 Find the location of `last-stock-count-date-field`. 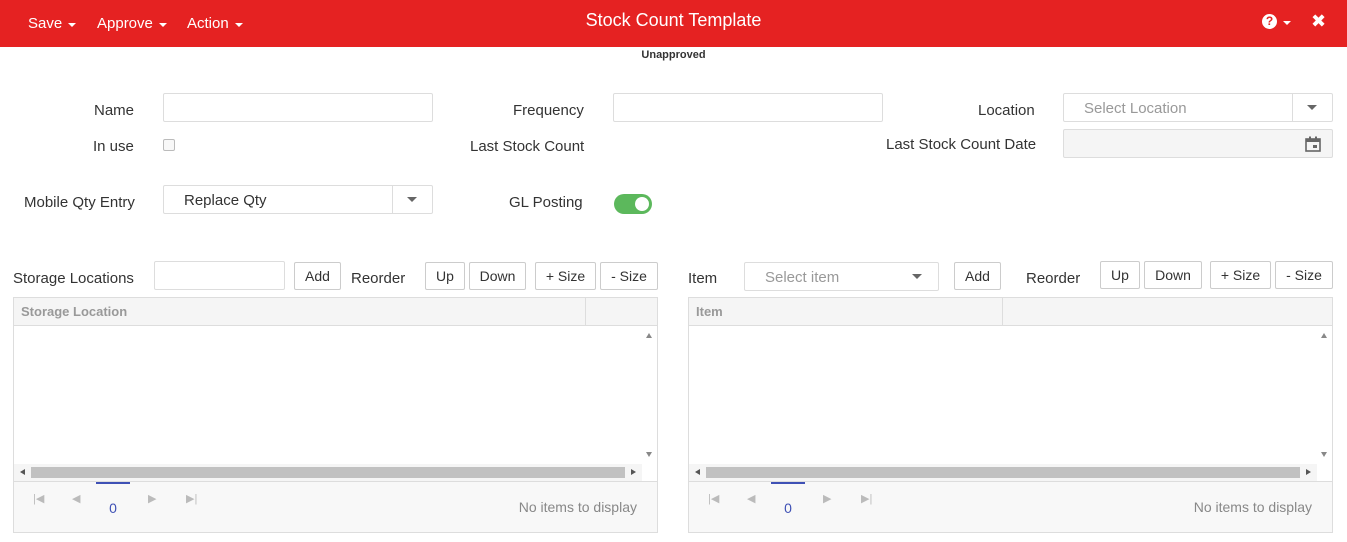

last-stock-count-date-field is located at coordinates (1198, 143).